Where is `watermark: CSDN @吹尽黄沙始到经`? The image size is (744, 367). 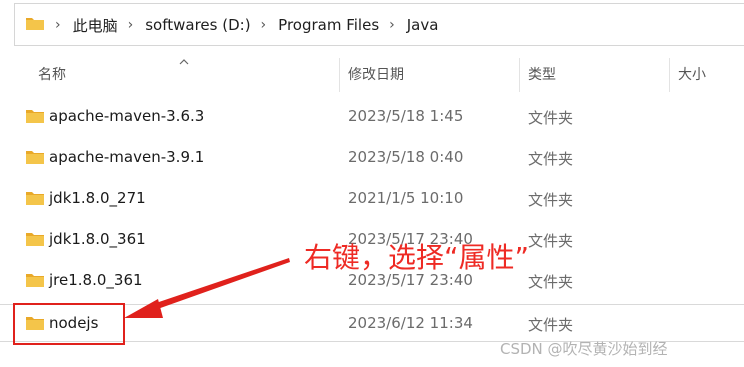
watermark: CSDN @吹尽黄沙始到经 is located at coordinates (584, 349).